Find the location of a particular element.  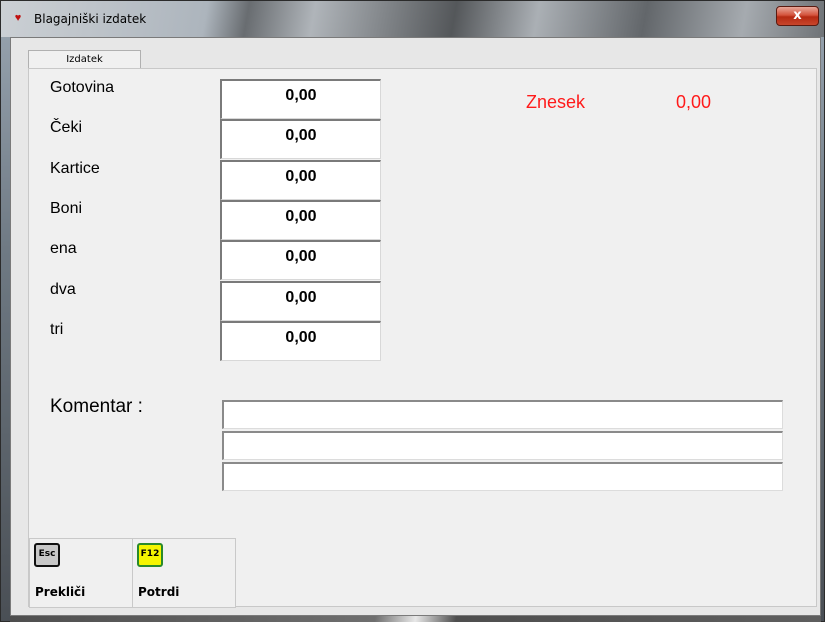

total-label: Znesek is located at coordinates (556, 102).